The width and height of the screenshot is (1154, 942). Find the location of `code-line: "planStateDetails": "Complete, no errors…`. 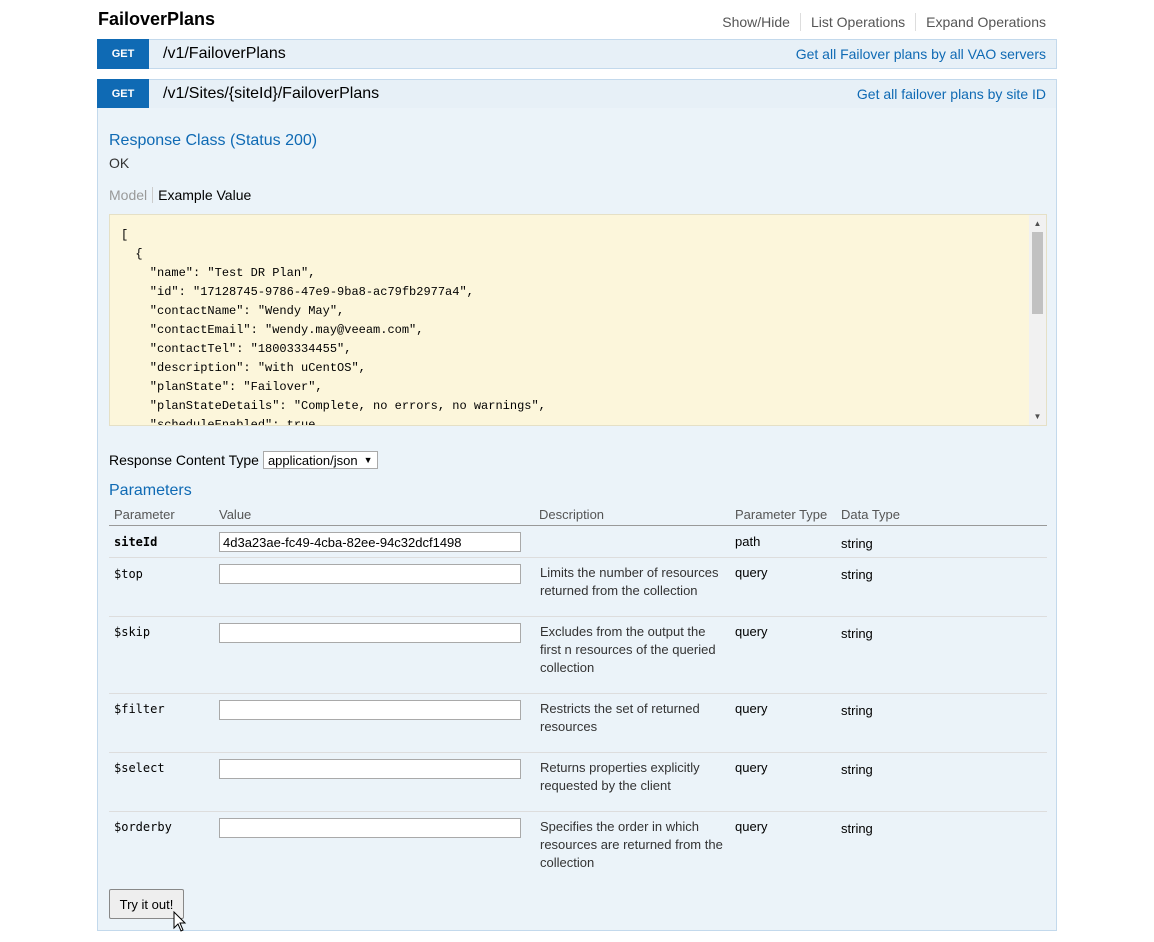

code-line: "planStateDetails": "Complete, no errors… is located at coordinates (333, 406).